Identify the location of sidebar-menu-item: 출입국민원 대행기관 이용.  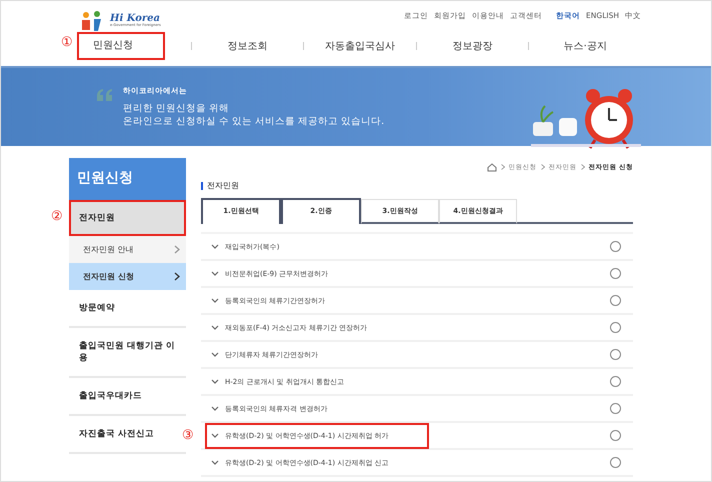
(127, 353).